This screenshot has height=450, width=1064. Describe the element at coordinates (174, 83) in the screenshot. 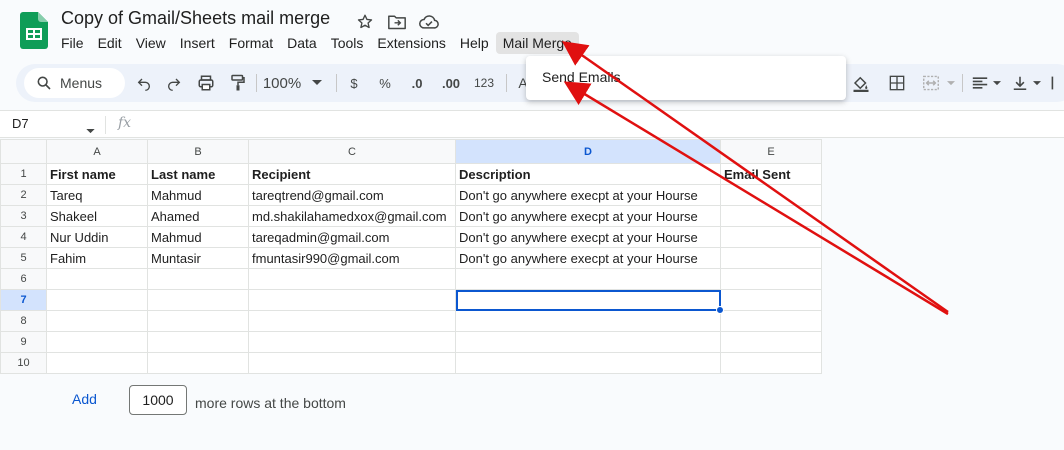

I see `redo-icon` at that location.